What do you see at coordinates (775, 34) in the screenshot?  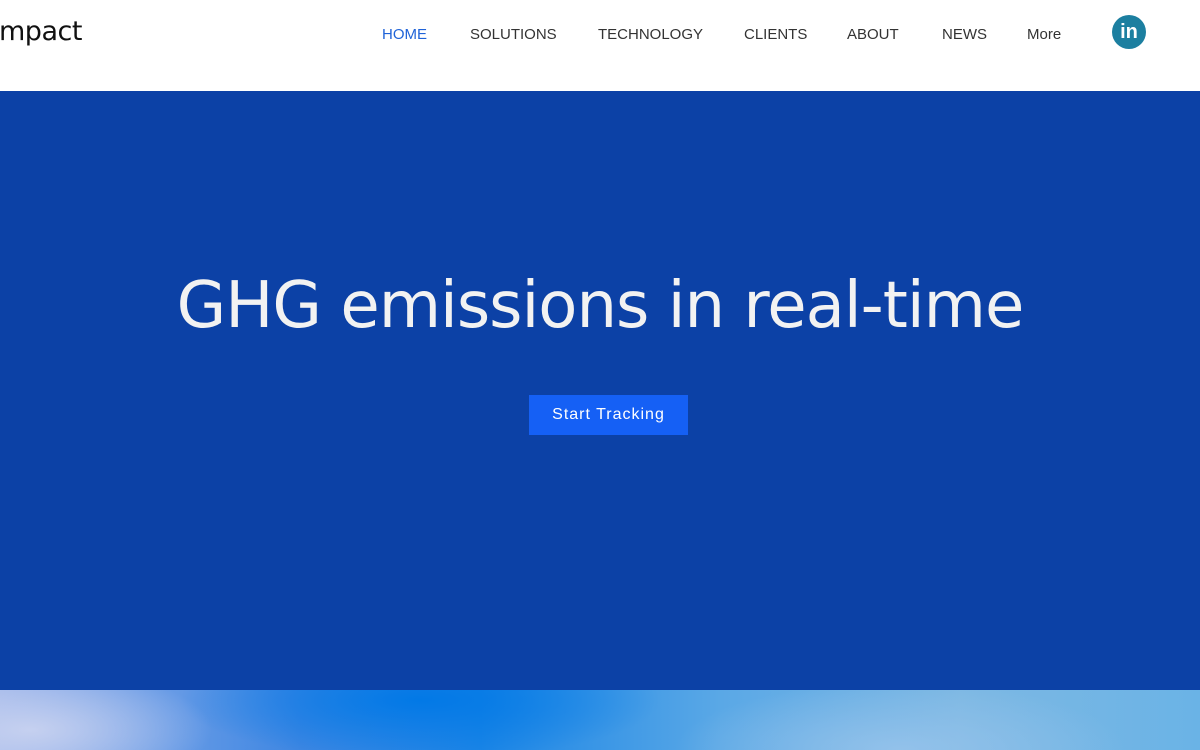 I see `nav-clients: CLIENTS` at bounding box center [775, 34].